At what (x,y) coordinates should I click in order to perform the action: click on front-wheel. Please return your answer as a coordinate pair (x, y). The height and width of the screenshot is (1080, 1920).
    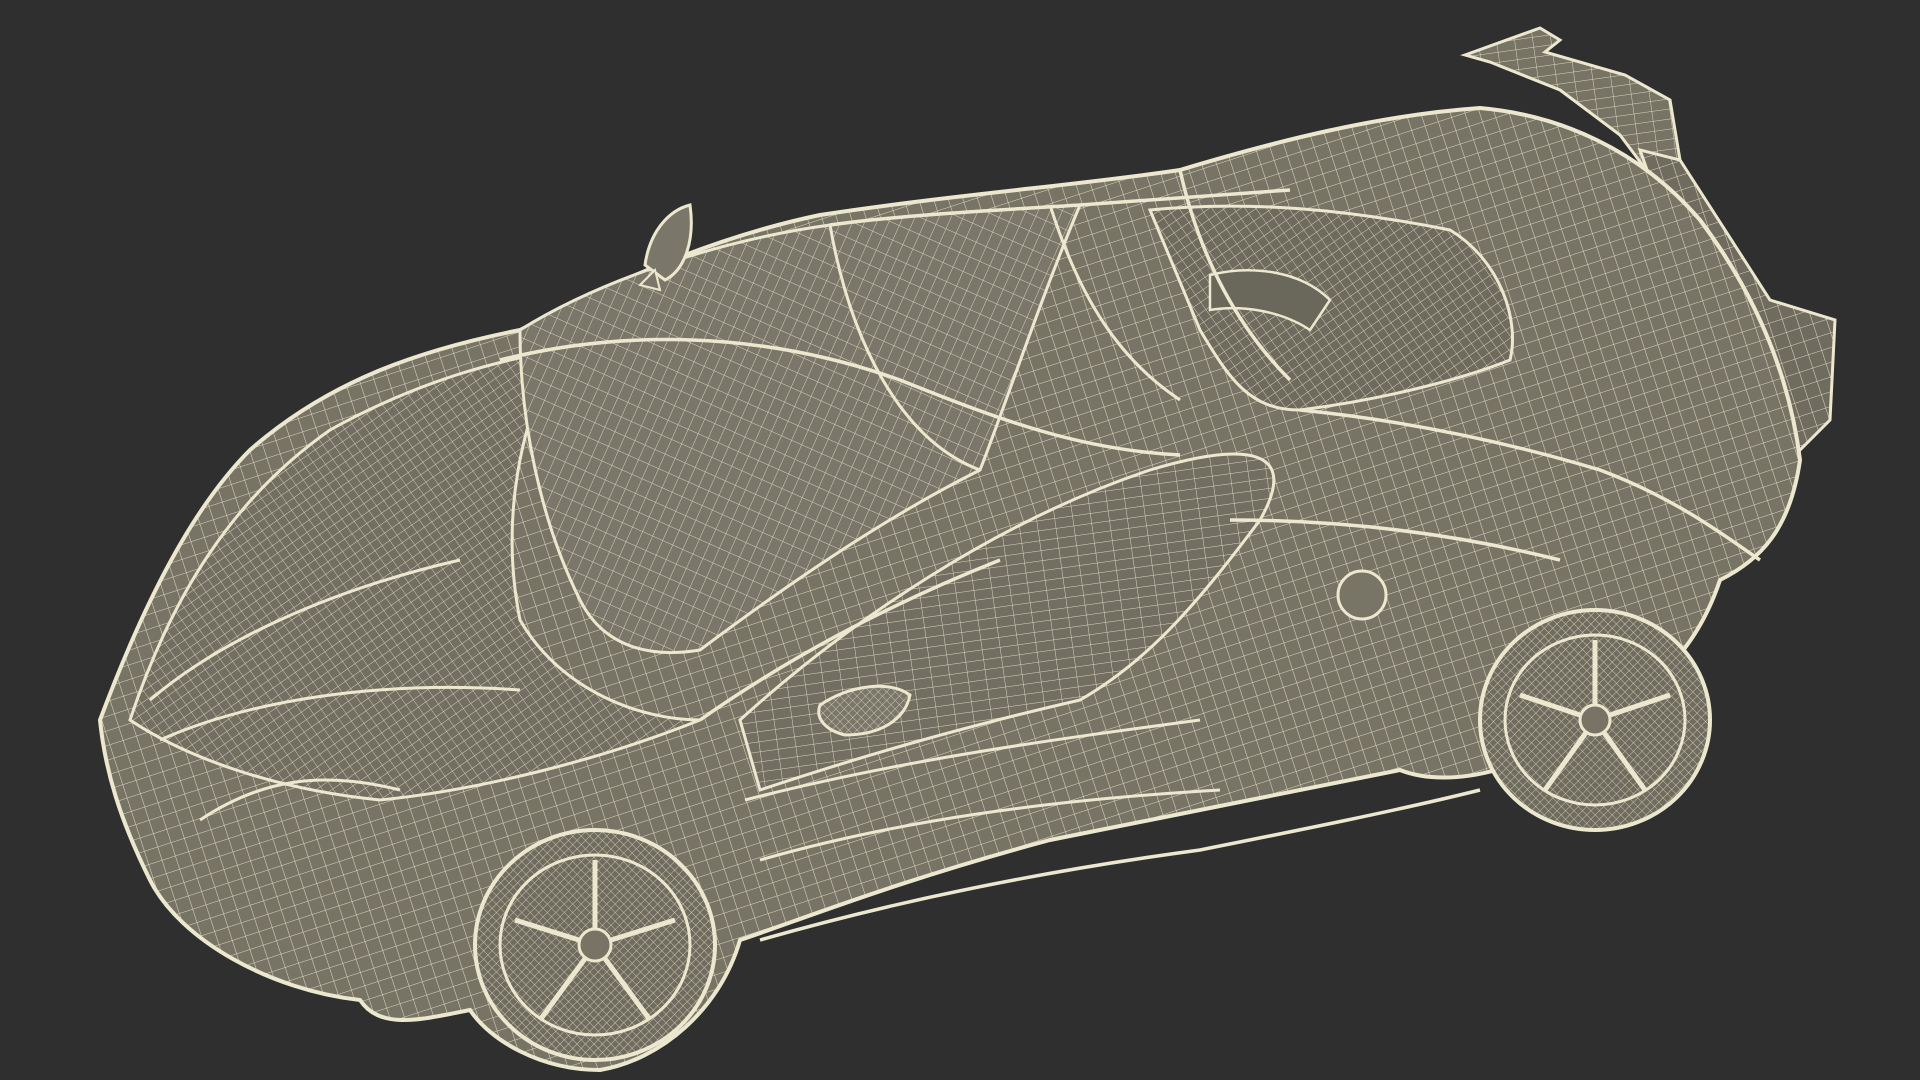
    Looking at the image, I should click on (595, 945).